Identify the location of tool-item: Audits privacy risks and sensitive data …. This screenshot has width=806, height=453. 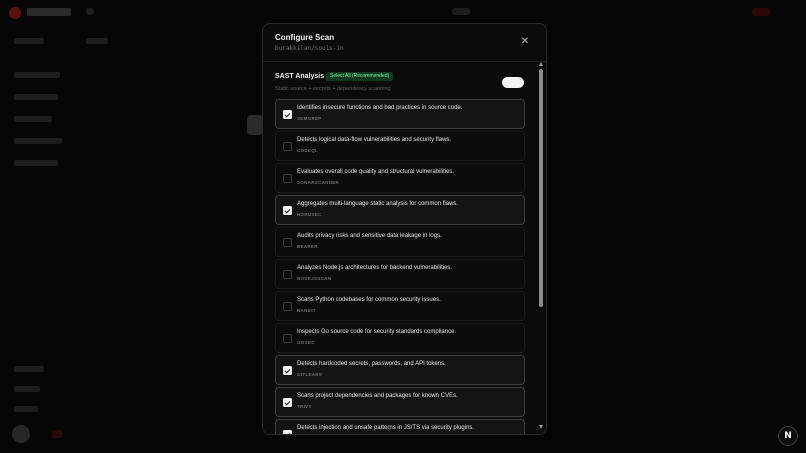
(400, 242).